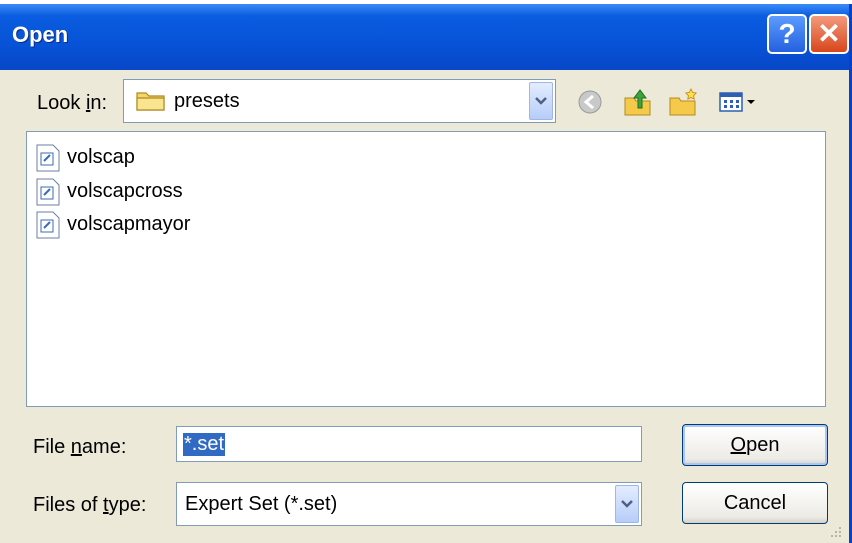 The height and width of the screenshot is (543, 852). What do you see at coordinates (409, 444) in the screenshot?
I see `file-name-input: *.set` at bounding box center [409, 444].